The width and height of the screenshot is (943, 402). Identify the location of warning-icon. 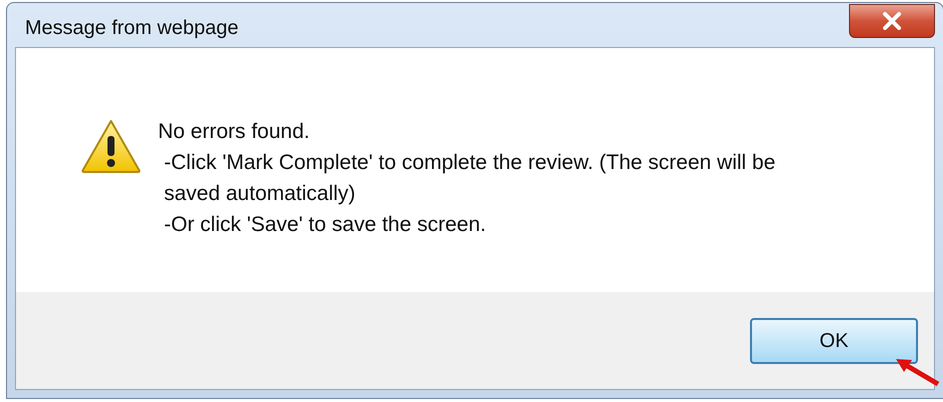
(111, 146).